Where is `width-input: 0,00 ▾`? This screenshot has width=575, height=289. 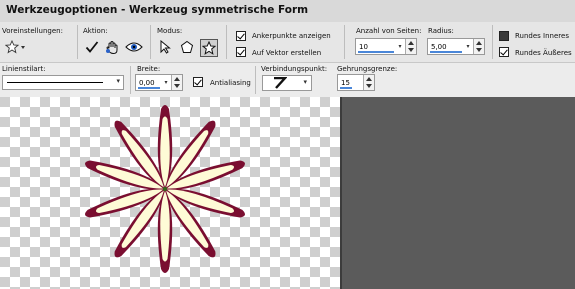
width-input: 0,00 ▾ is located at coordinates (159, 82).